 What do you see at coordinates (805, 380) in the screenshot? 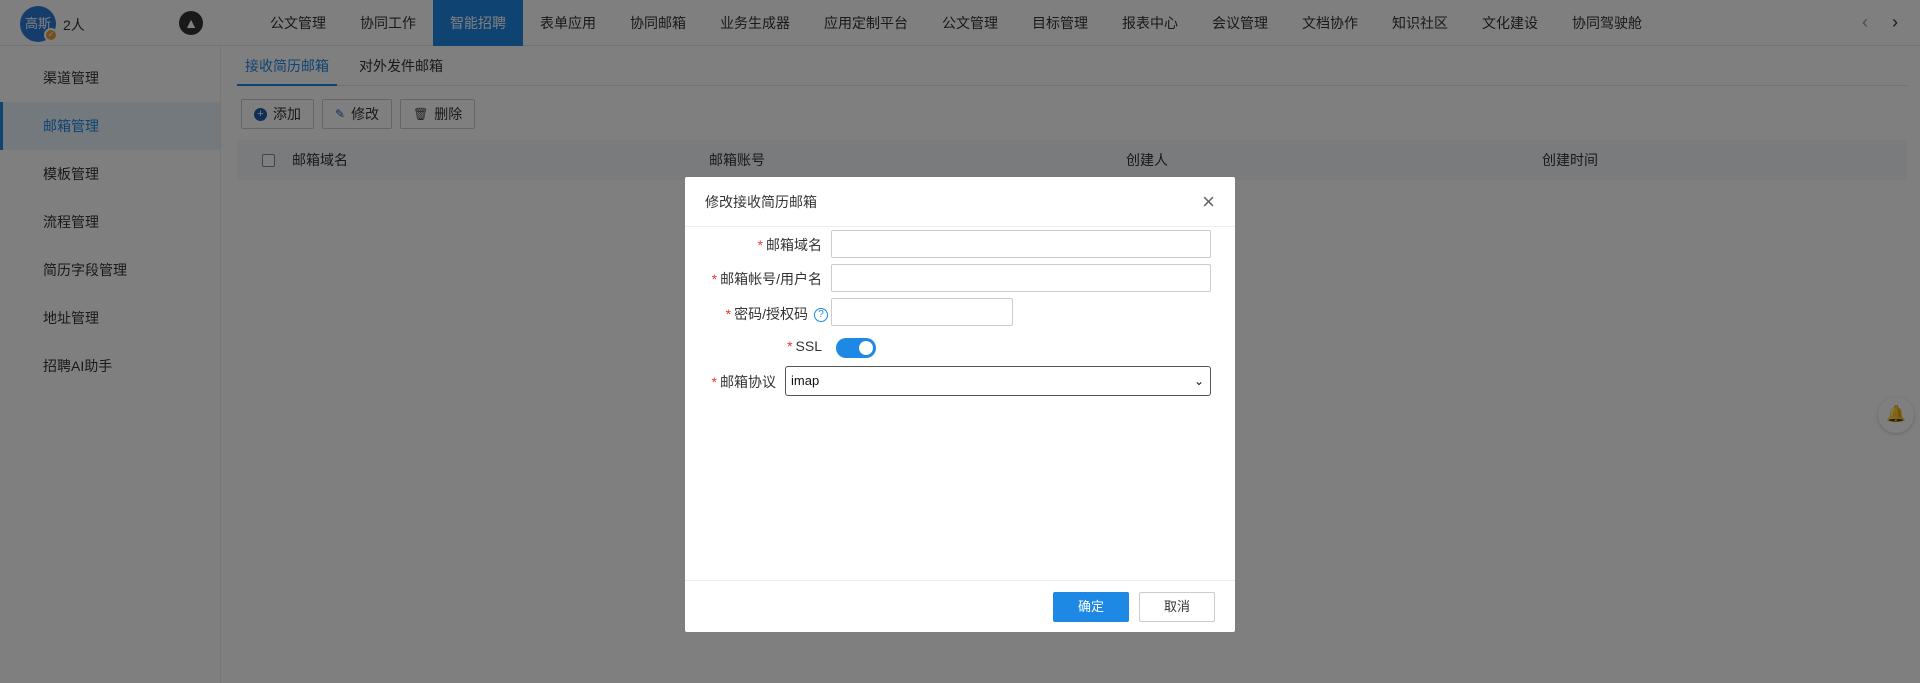
I see `protocol-select-value: imap` at bounding box center [805, 380].